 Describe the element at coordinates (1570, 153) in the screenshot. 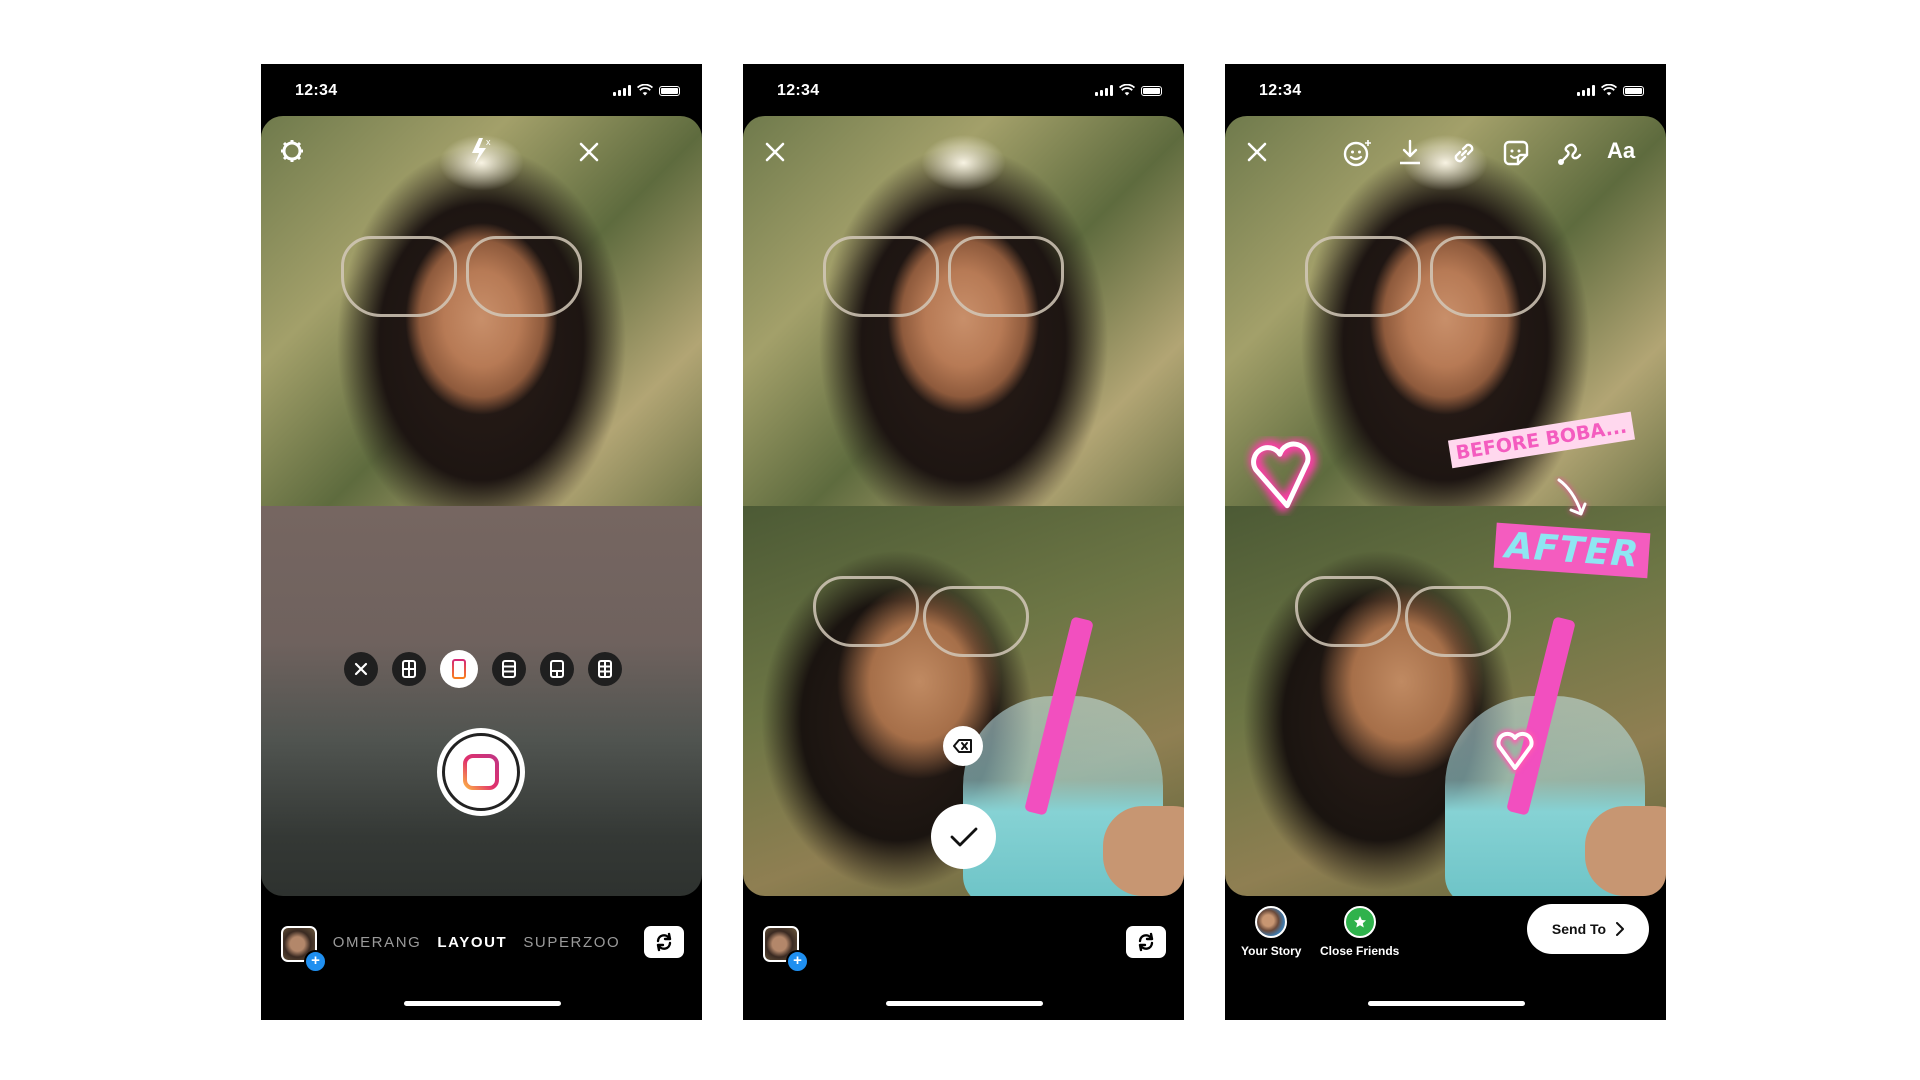

I see `draw-icon` at that location.